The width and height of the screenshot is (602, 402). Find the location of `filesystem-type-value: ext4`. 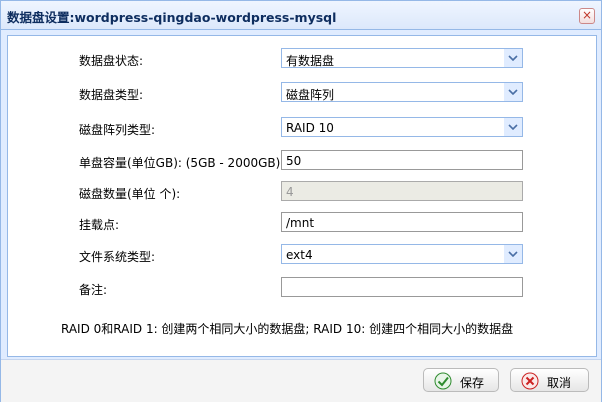

filesystem-type-value: ext4 is located at coordinates (299, 255).